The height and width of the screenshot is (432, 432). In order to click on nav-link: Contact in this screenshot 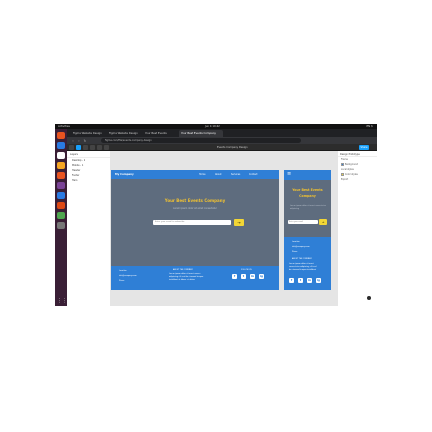, I will do `click(253, 174)`.